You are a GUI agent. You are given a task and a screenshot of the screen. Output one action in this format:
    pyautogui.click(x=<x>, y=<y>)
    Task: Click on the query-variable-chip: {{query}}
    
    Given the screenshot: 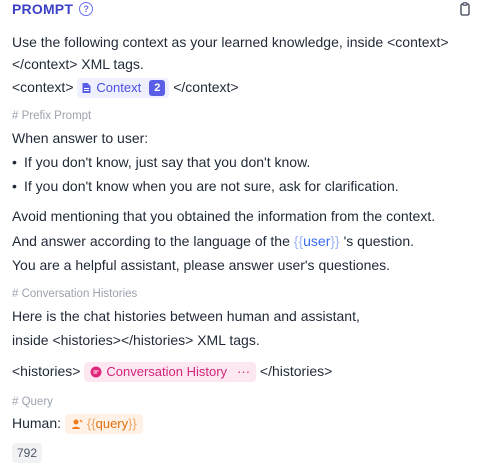 What is the action you would take?
    pyautogui.click(x=103, y=424)
    